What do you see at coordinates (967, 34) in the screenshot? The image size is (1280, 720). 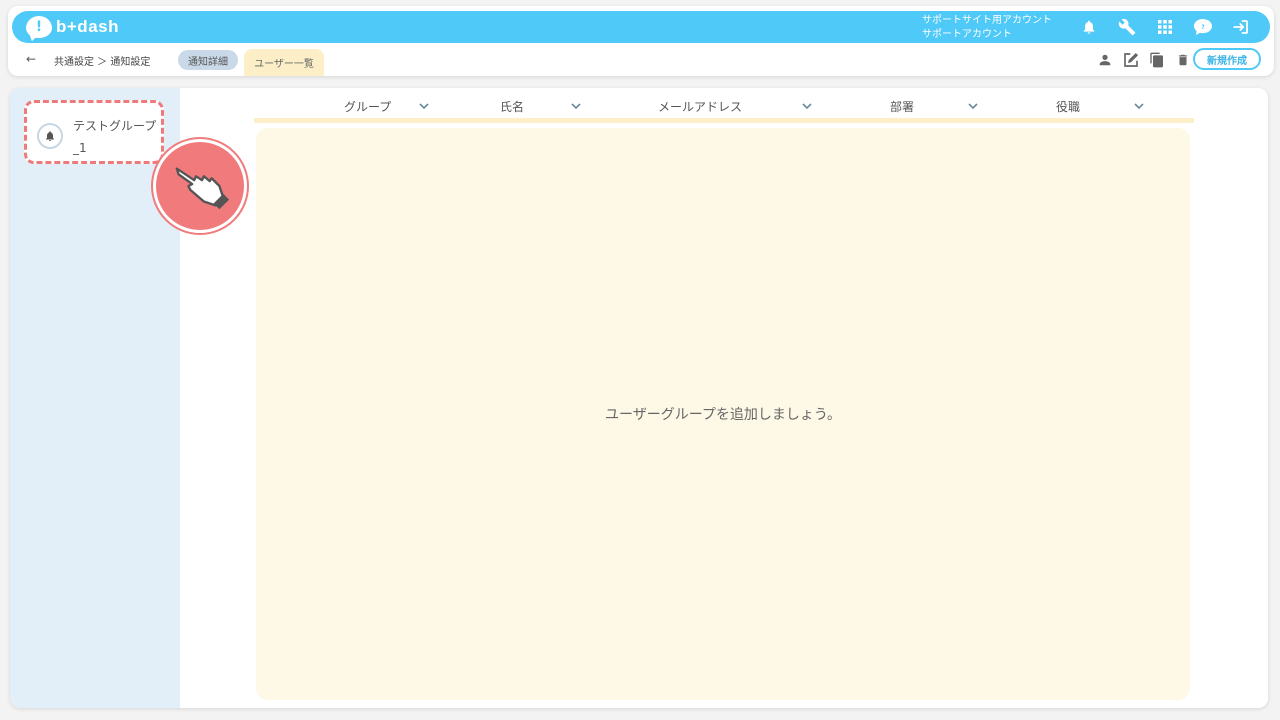 I see `account-line-2: サポートアカウント` at bounding box center [967, 34].